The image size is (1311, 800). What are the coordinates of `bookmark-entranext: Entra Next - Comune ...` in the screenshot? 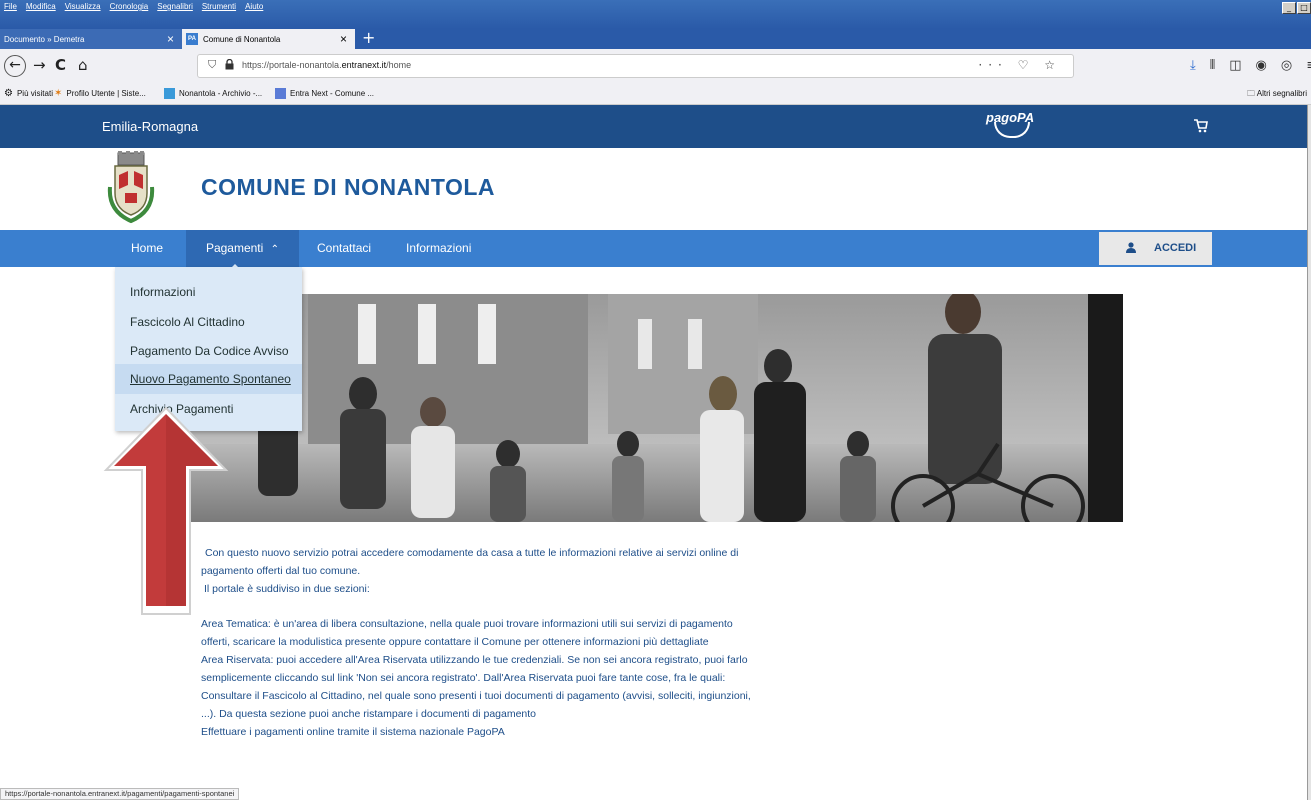 It's located at (324, 93).